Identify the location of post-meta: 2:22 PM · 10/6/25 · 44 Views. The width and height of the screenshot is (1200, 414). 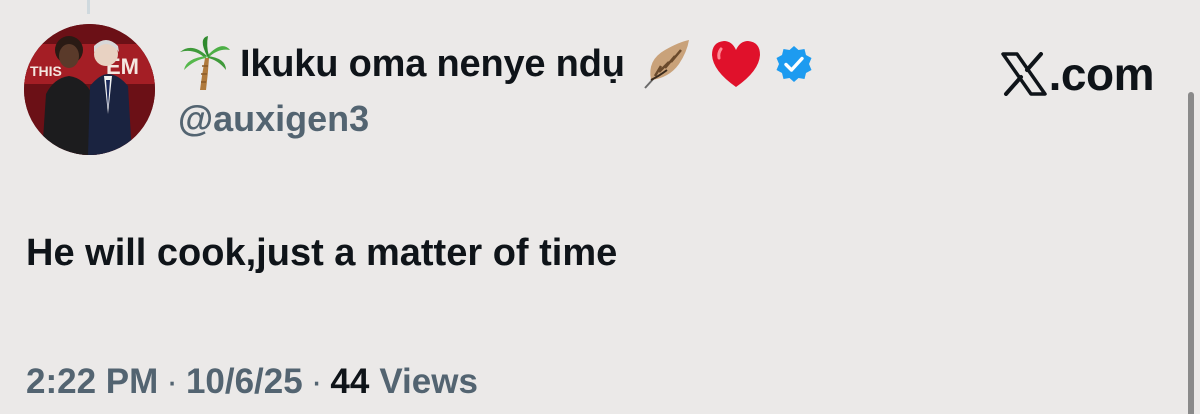
(252, 382).